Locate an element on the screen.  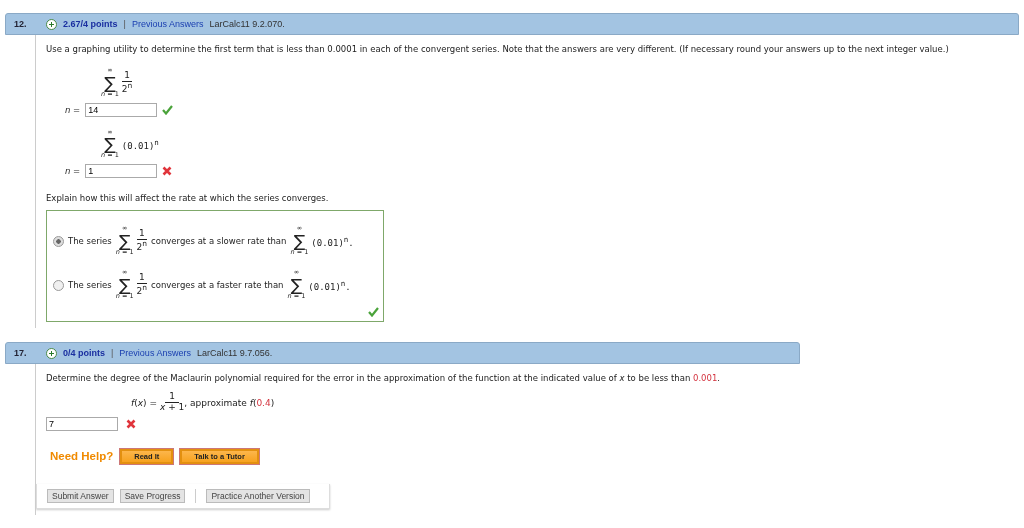
source: LarCalc11 9.7.056. is located at coordinates (234, 353).